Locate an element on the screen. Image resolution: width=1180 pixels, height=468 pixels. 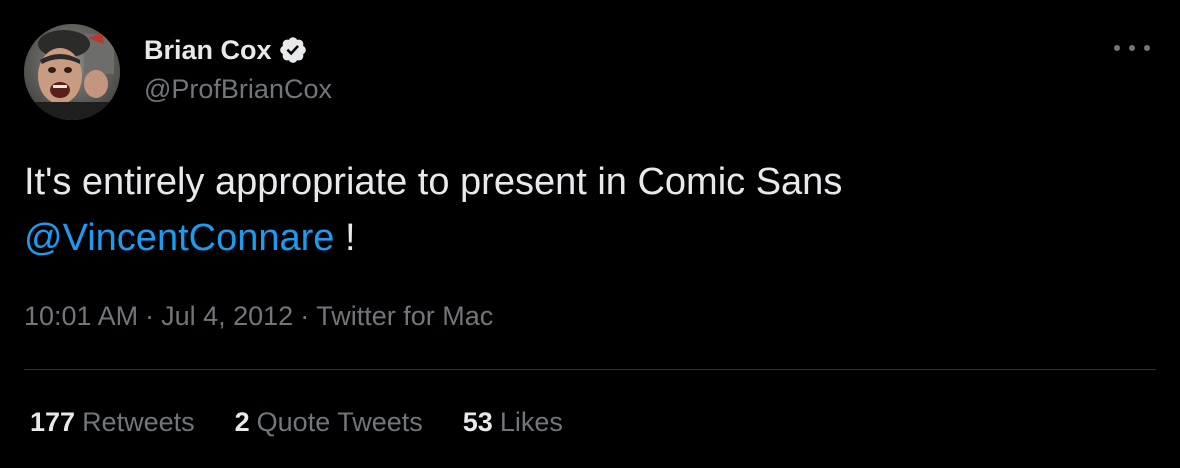
verified-badge-icon is located at coordinates (292, 50).